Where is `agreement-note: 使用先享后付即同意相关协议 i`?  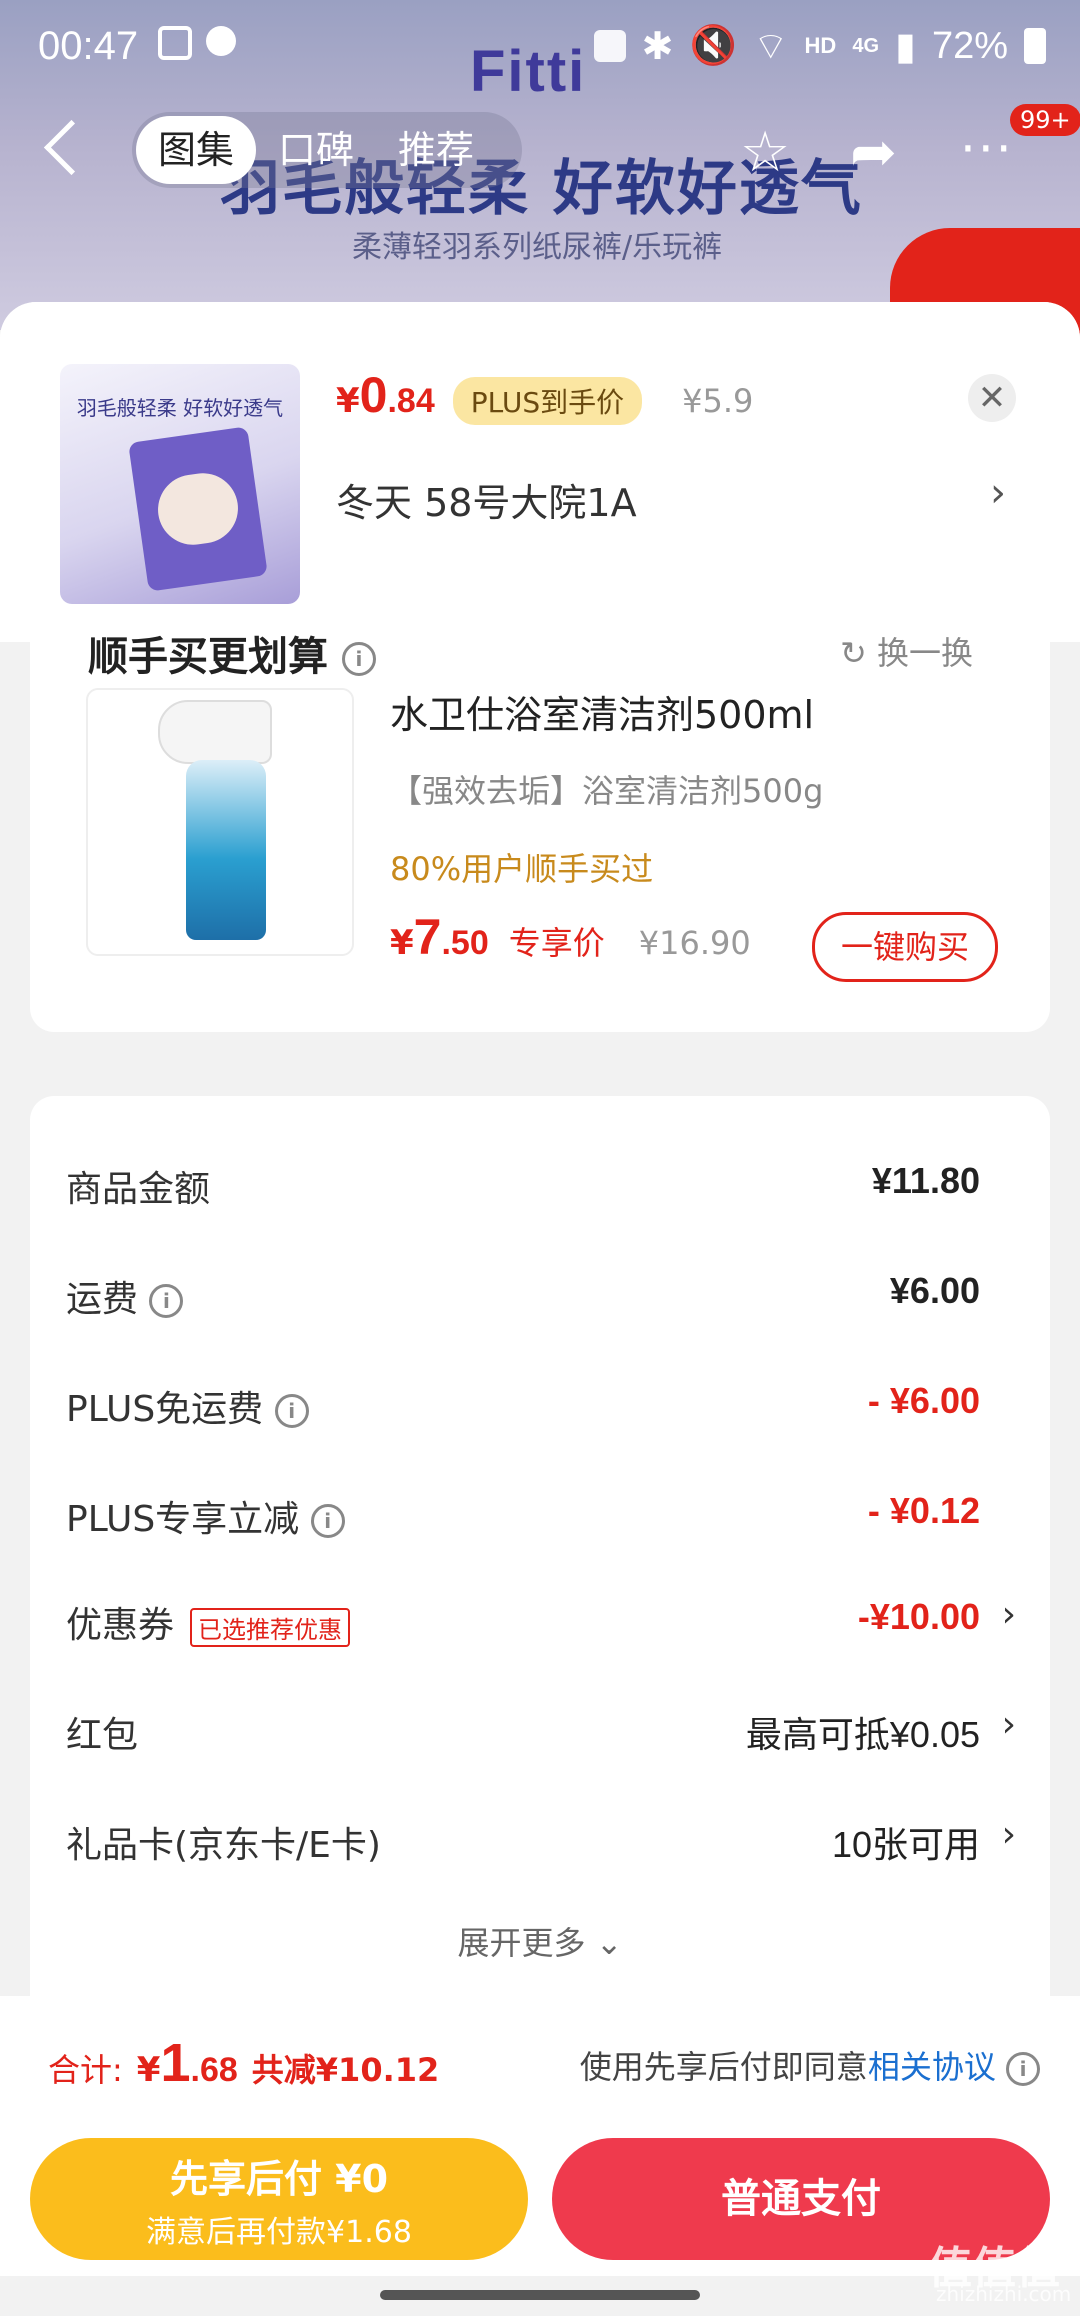
agreement-note: 使用先享后付即同意相关协议 i is located at coordinates (810, 2065).